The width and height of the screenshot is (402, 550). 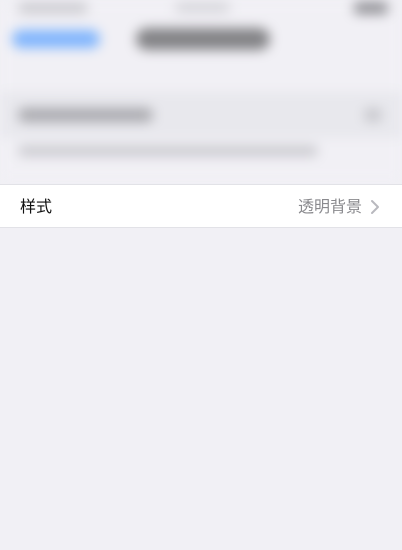 What do you see at coordinates (56, 39) in the screenshot?
I see `back-button` at bounding box center [56, 39].